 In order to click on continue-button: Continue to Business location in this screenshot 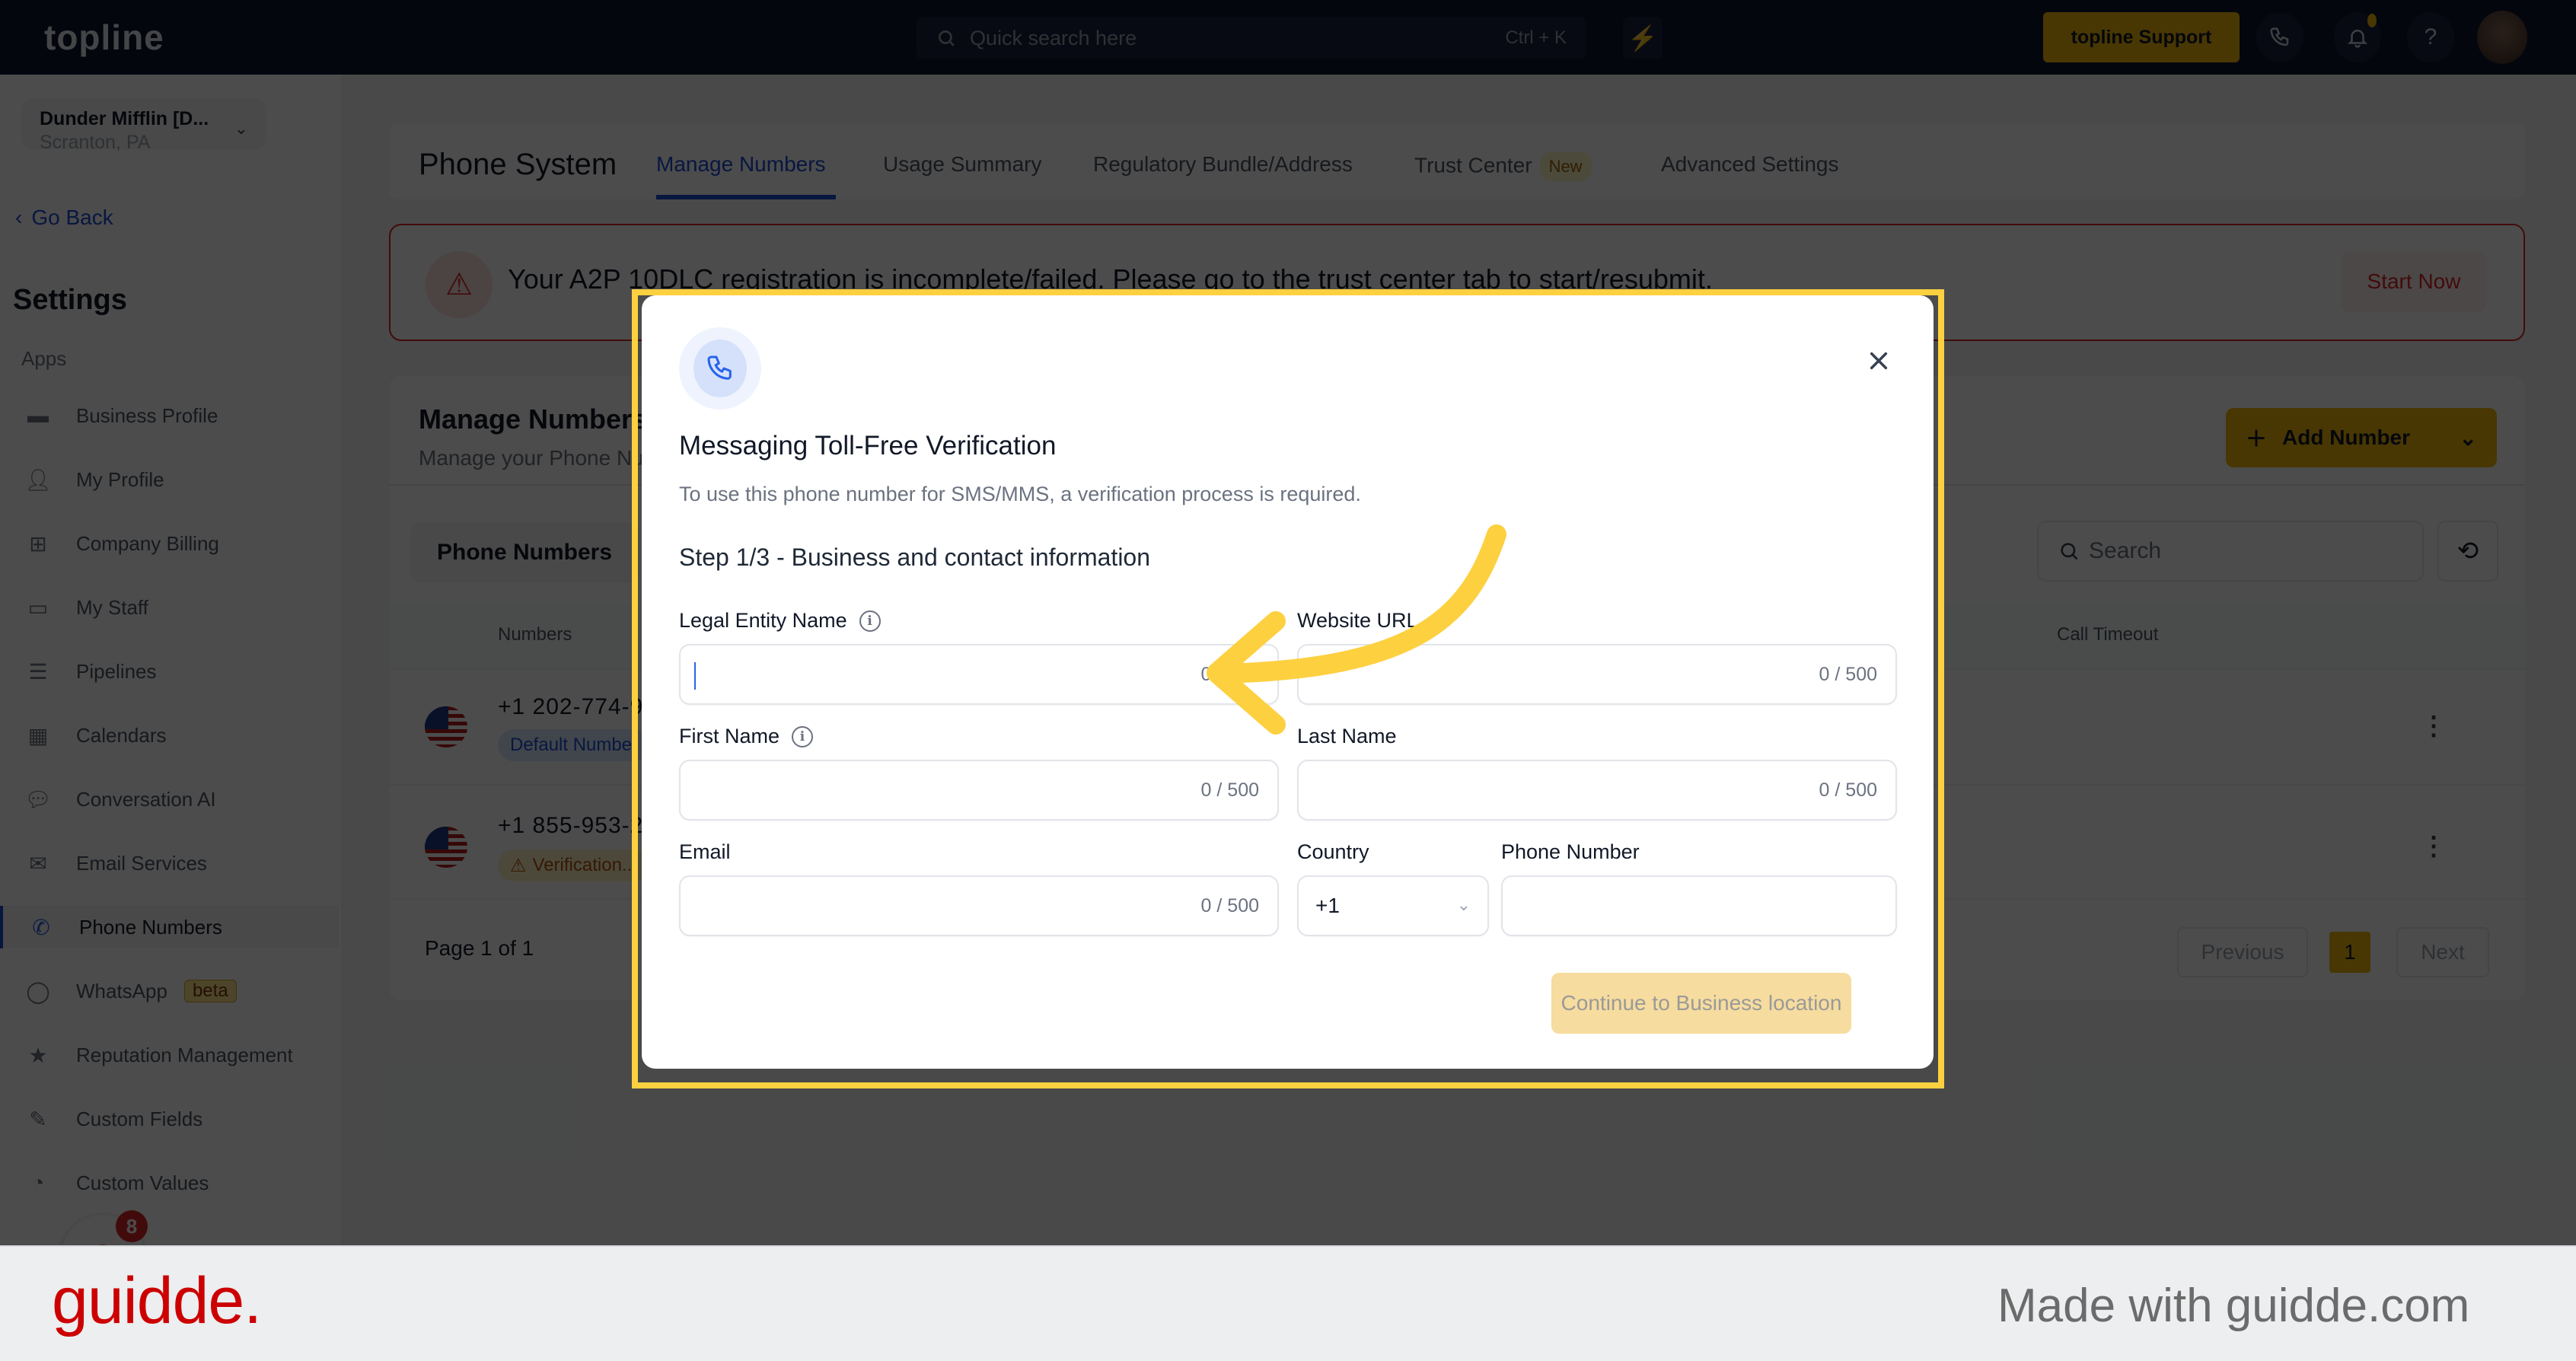, I will do `click(1701, 1003)`.